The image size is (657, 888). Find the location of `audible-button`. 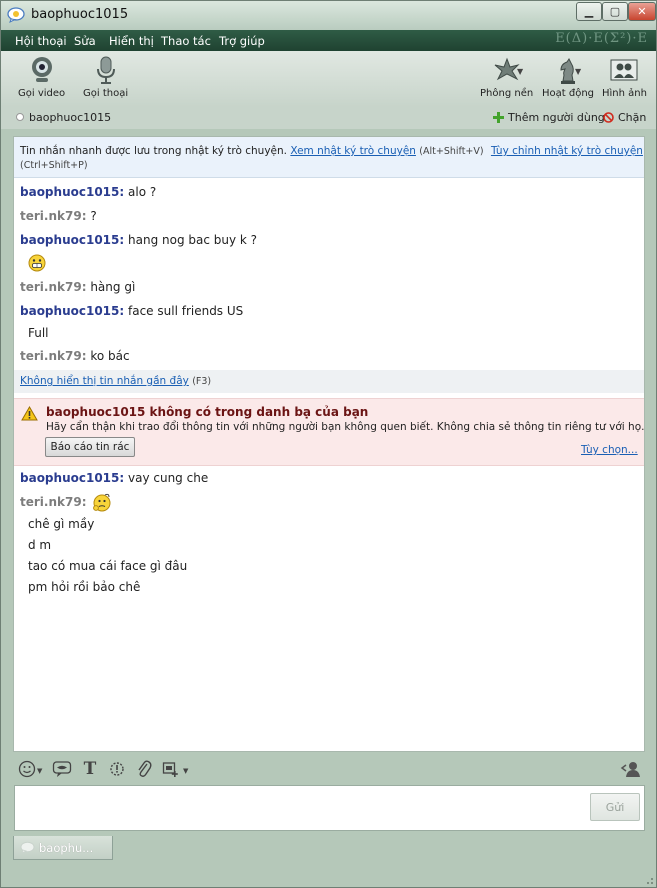

audible-button is located at coordinates (62, 769).